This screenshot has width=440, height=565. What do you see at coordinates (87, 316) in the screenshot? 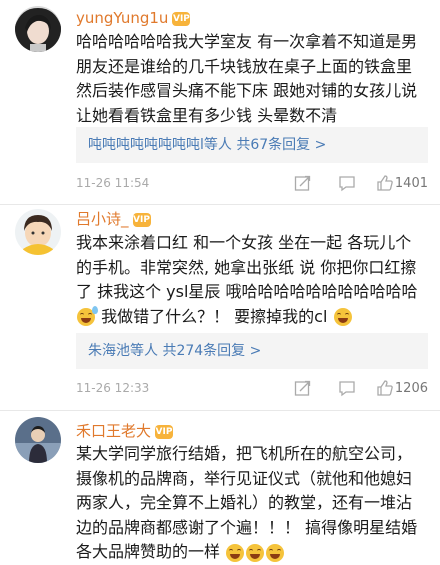
I see `sweat-laugh-emoji` at bounding box center [87, 316].